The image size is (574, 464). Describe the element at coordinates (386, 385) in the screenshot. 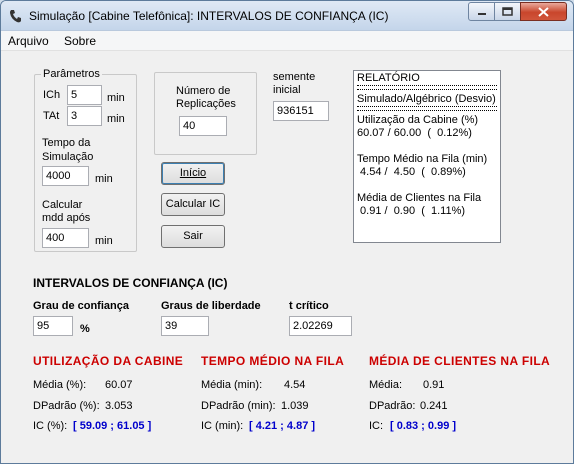

I see `clientes-media-label: Média:` at that location.